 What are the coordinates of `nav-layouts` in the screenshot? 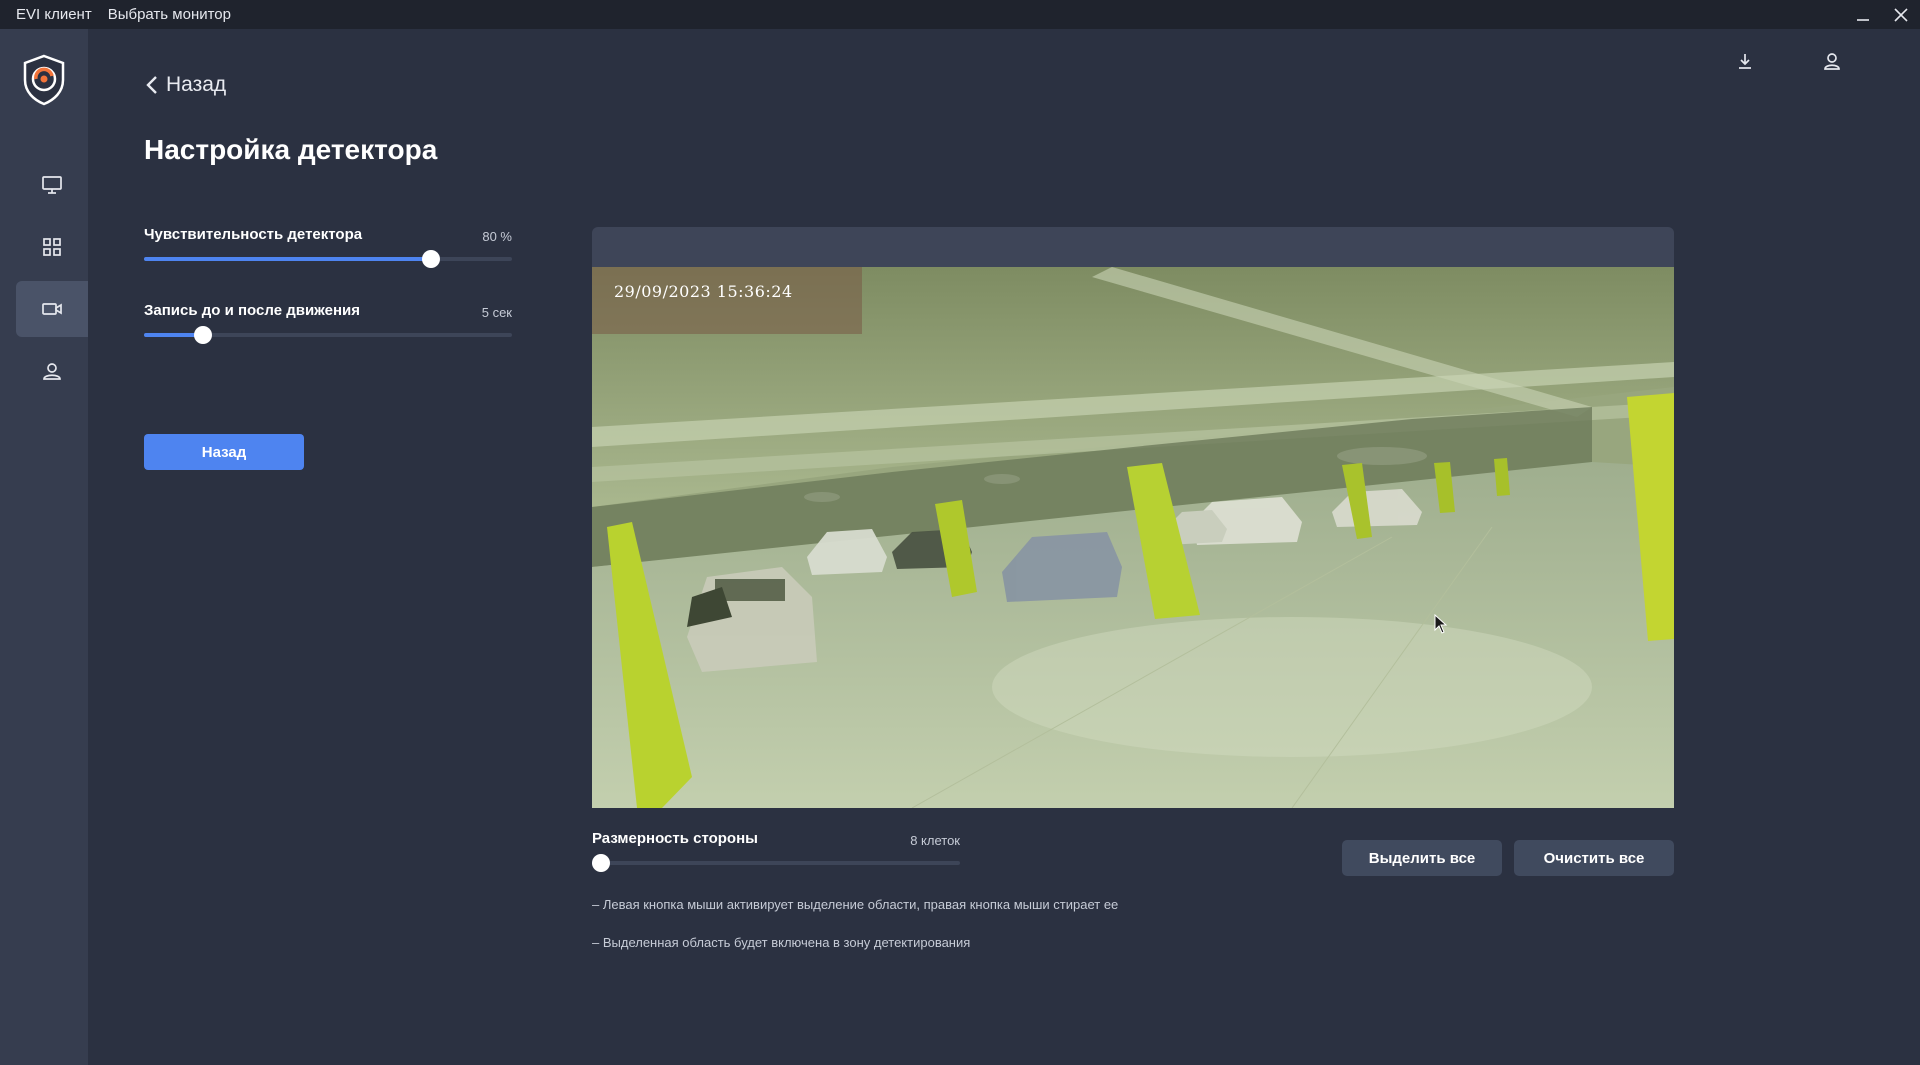 It's located at (52, 247).